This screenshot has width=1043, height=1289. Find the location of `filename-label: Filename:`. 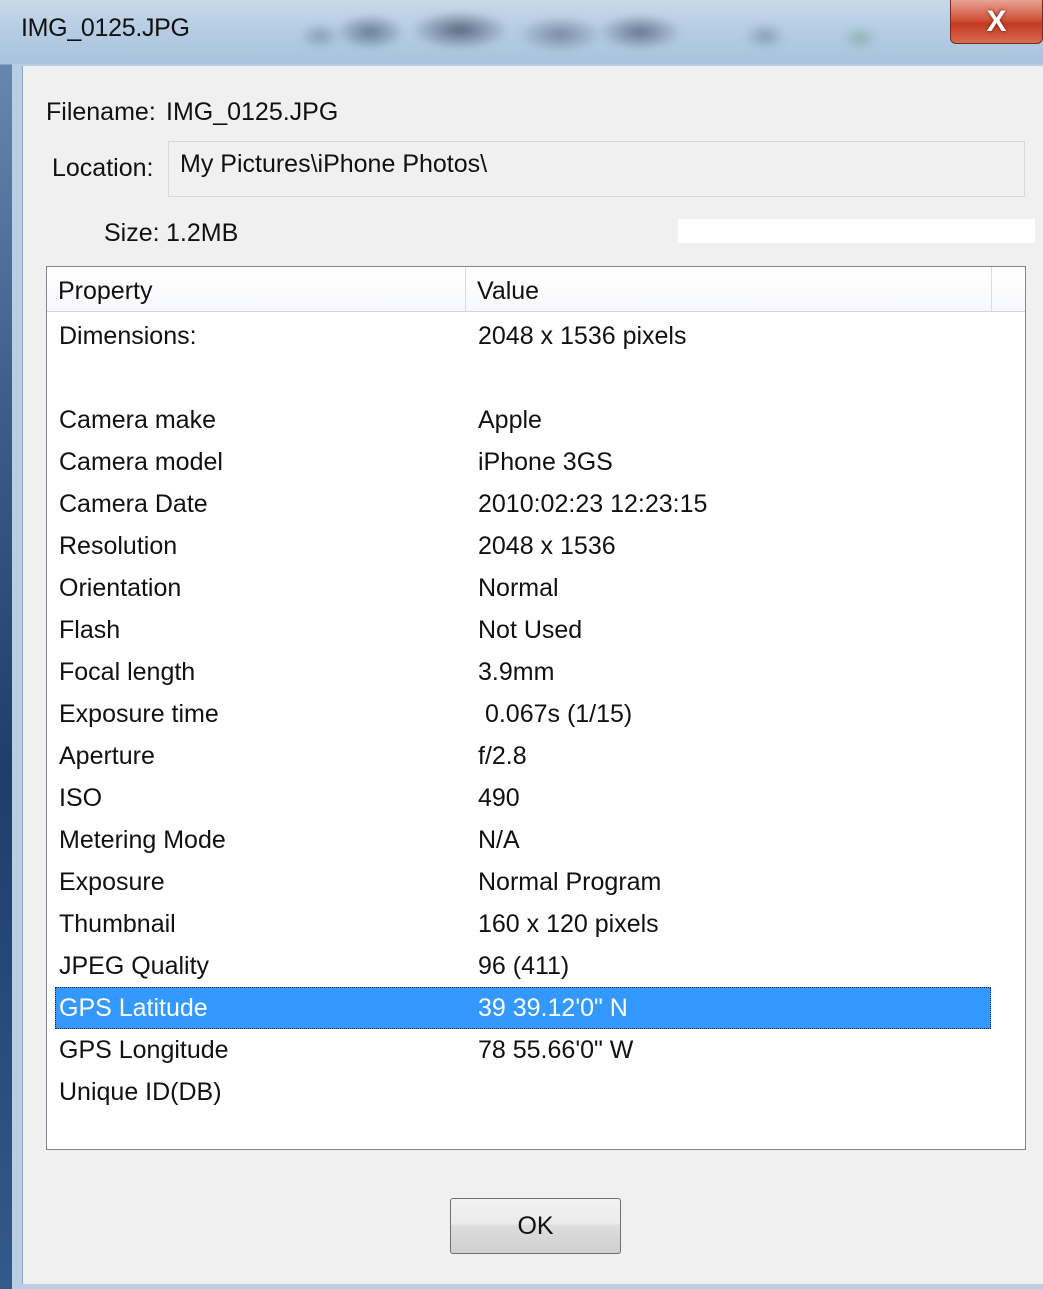

filename-label: Filename: is located at coordinates (101, 112).